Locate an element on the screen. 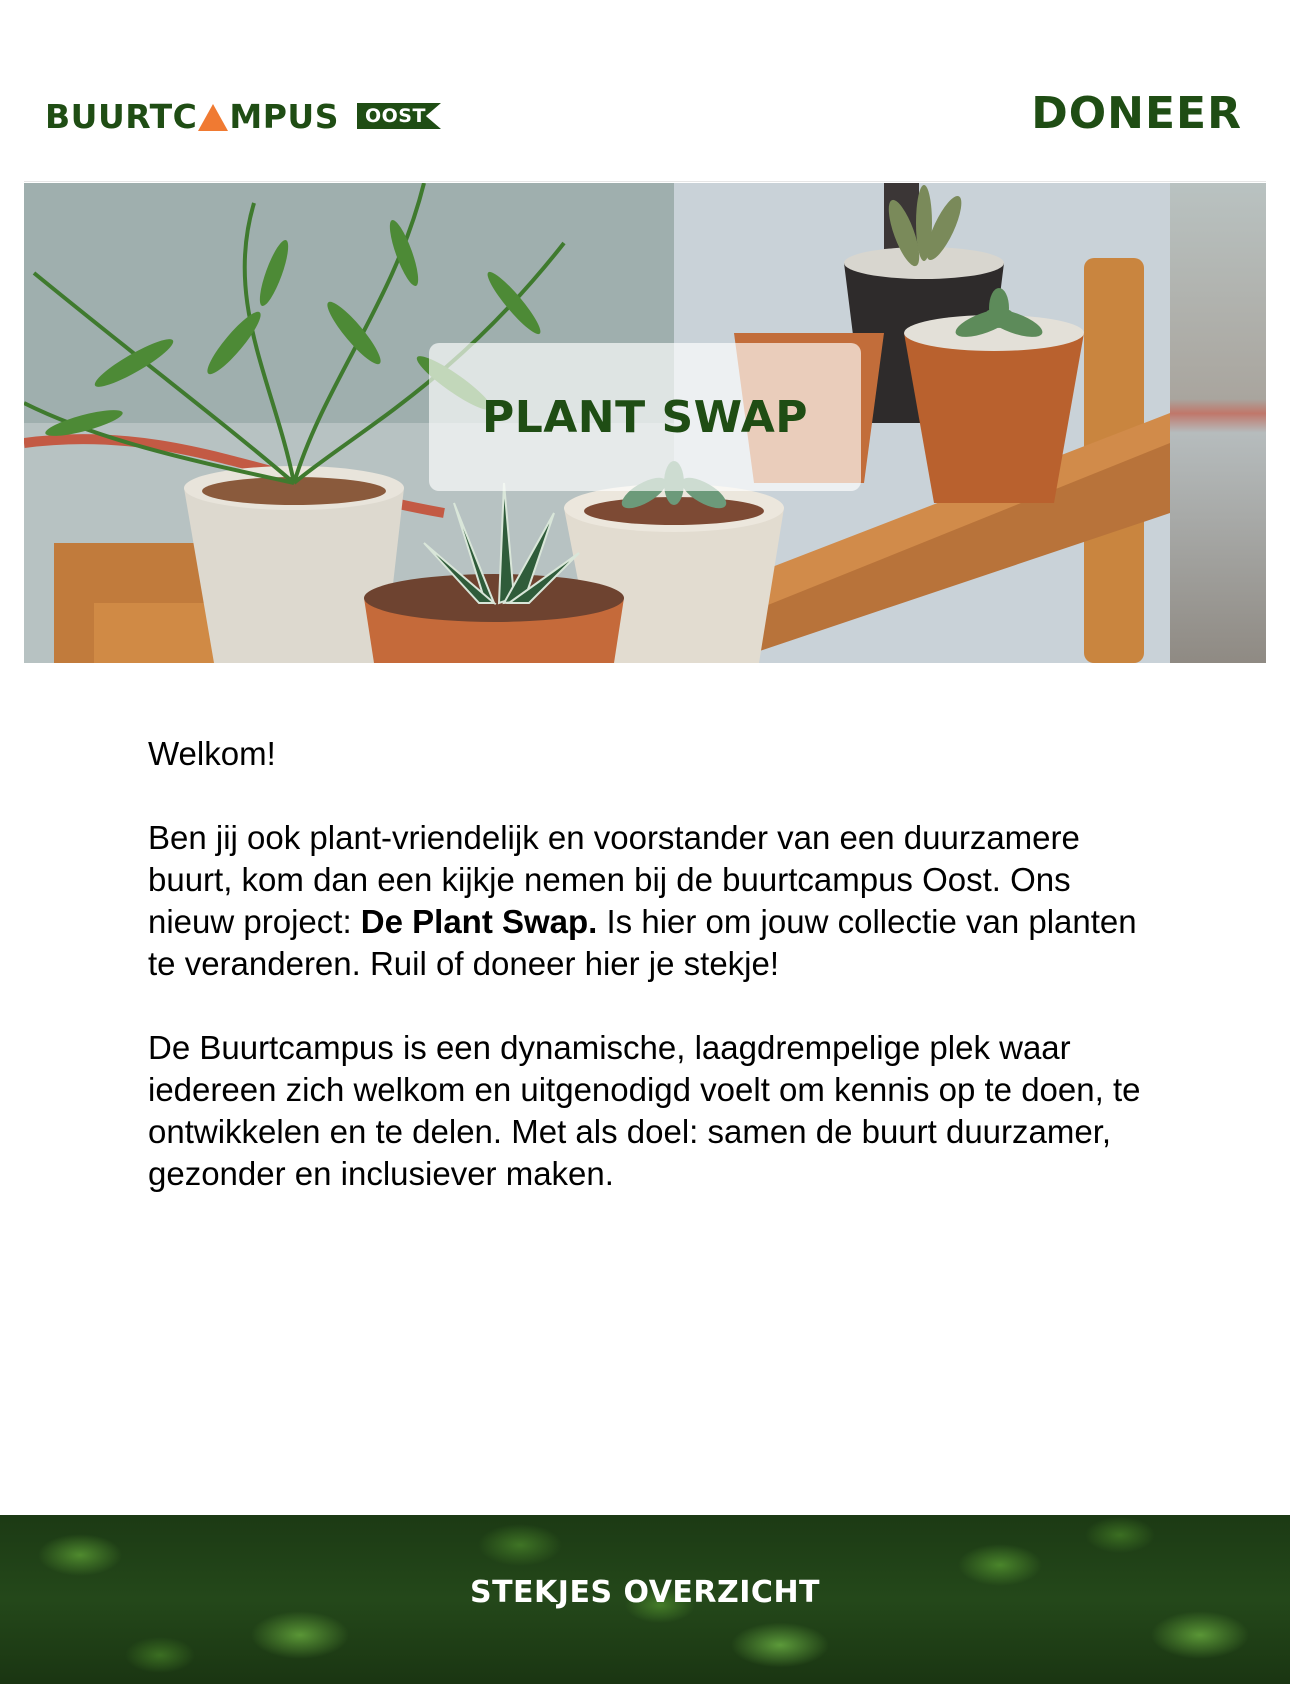  logo-oost-tag: OOST is located at coordinates (399, 116).